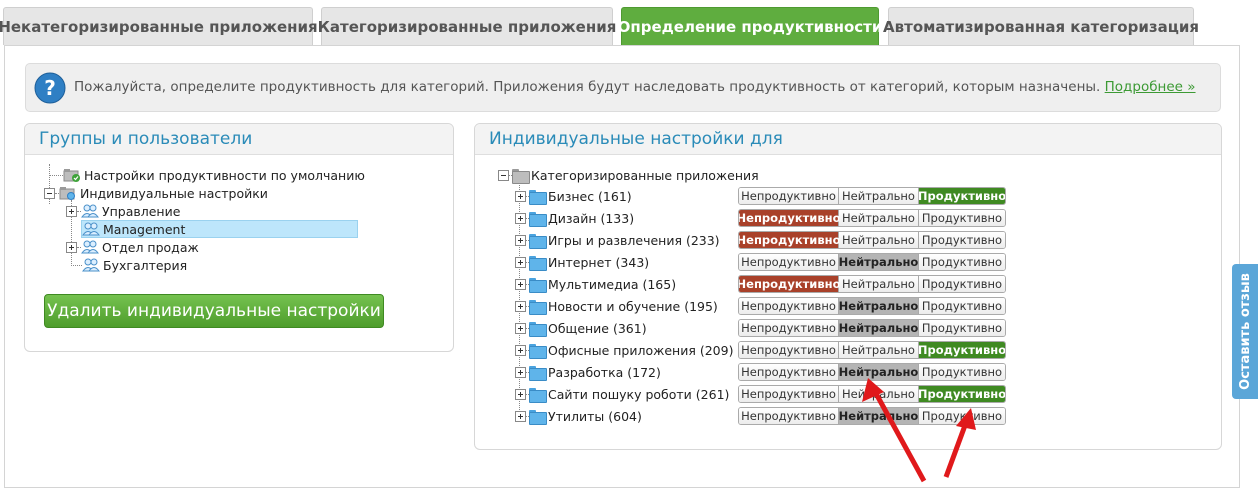 The height and width of the screenshot is (491, 1258). I want to click on tab-productivity-definition: Определение продуктивности, so click(750, 26).